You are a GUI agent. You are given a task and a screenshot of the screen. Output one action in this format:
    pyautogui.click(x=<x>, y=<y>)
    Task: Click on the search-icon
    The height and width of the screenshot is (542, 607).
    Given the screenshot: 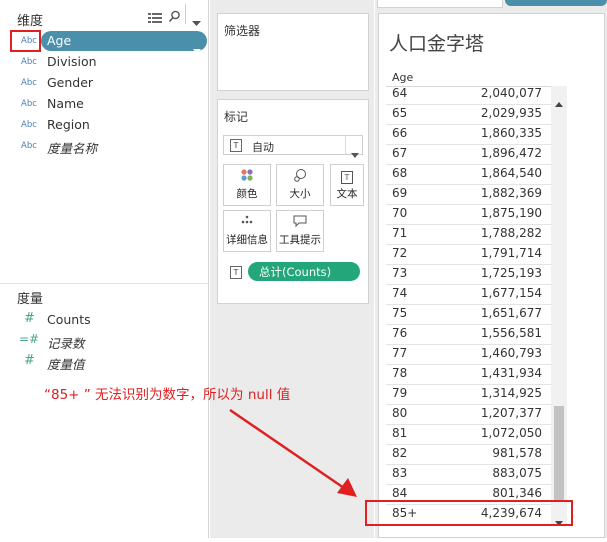 What is the action you would take?
    pyautogui.click(x=174, y=15)
    